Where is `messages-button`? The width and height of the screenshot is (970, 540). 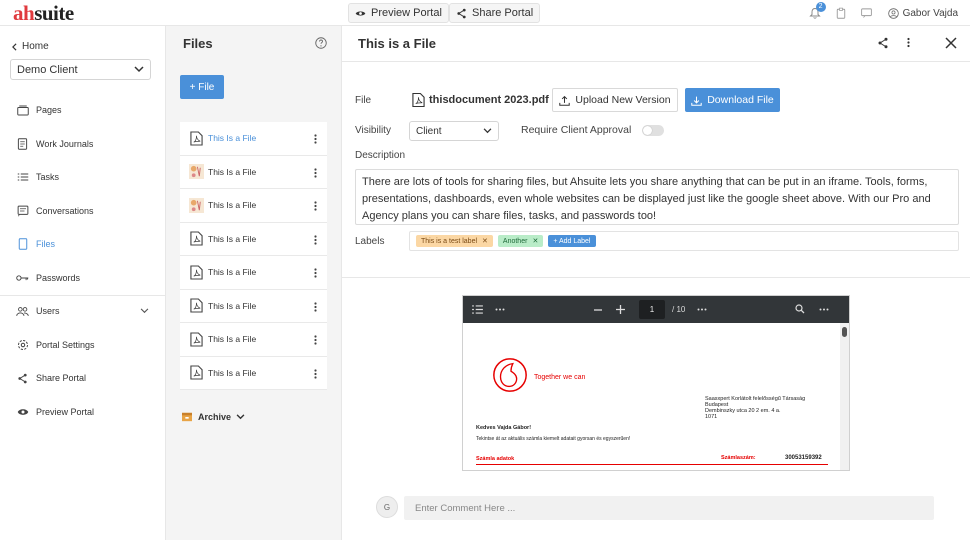 messages-button is located at coordinates (867, 13).